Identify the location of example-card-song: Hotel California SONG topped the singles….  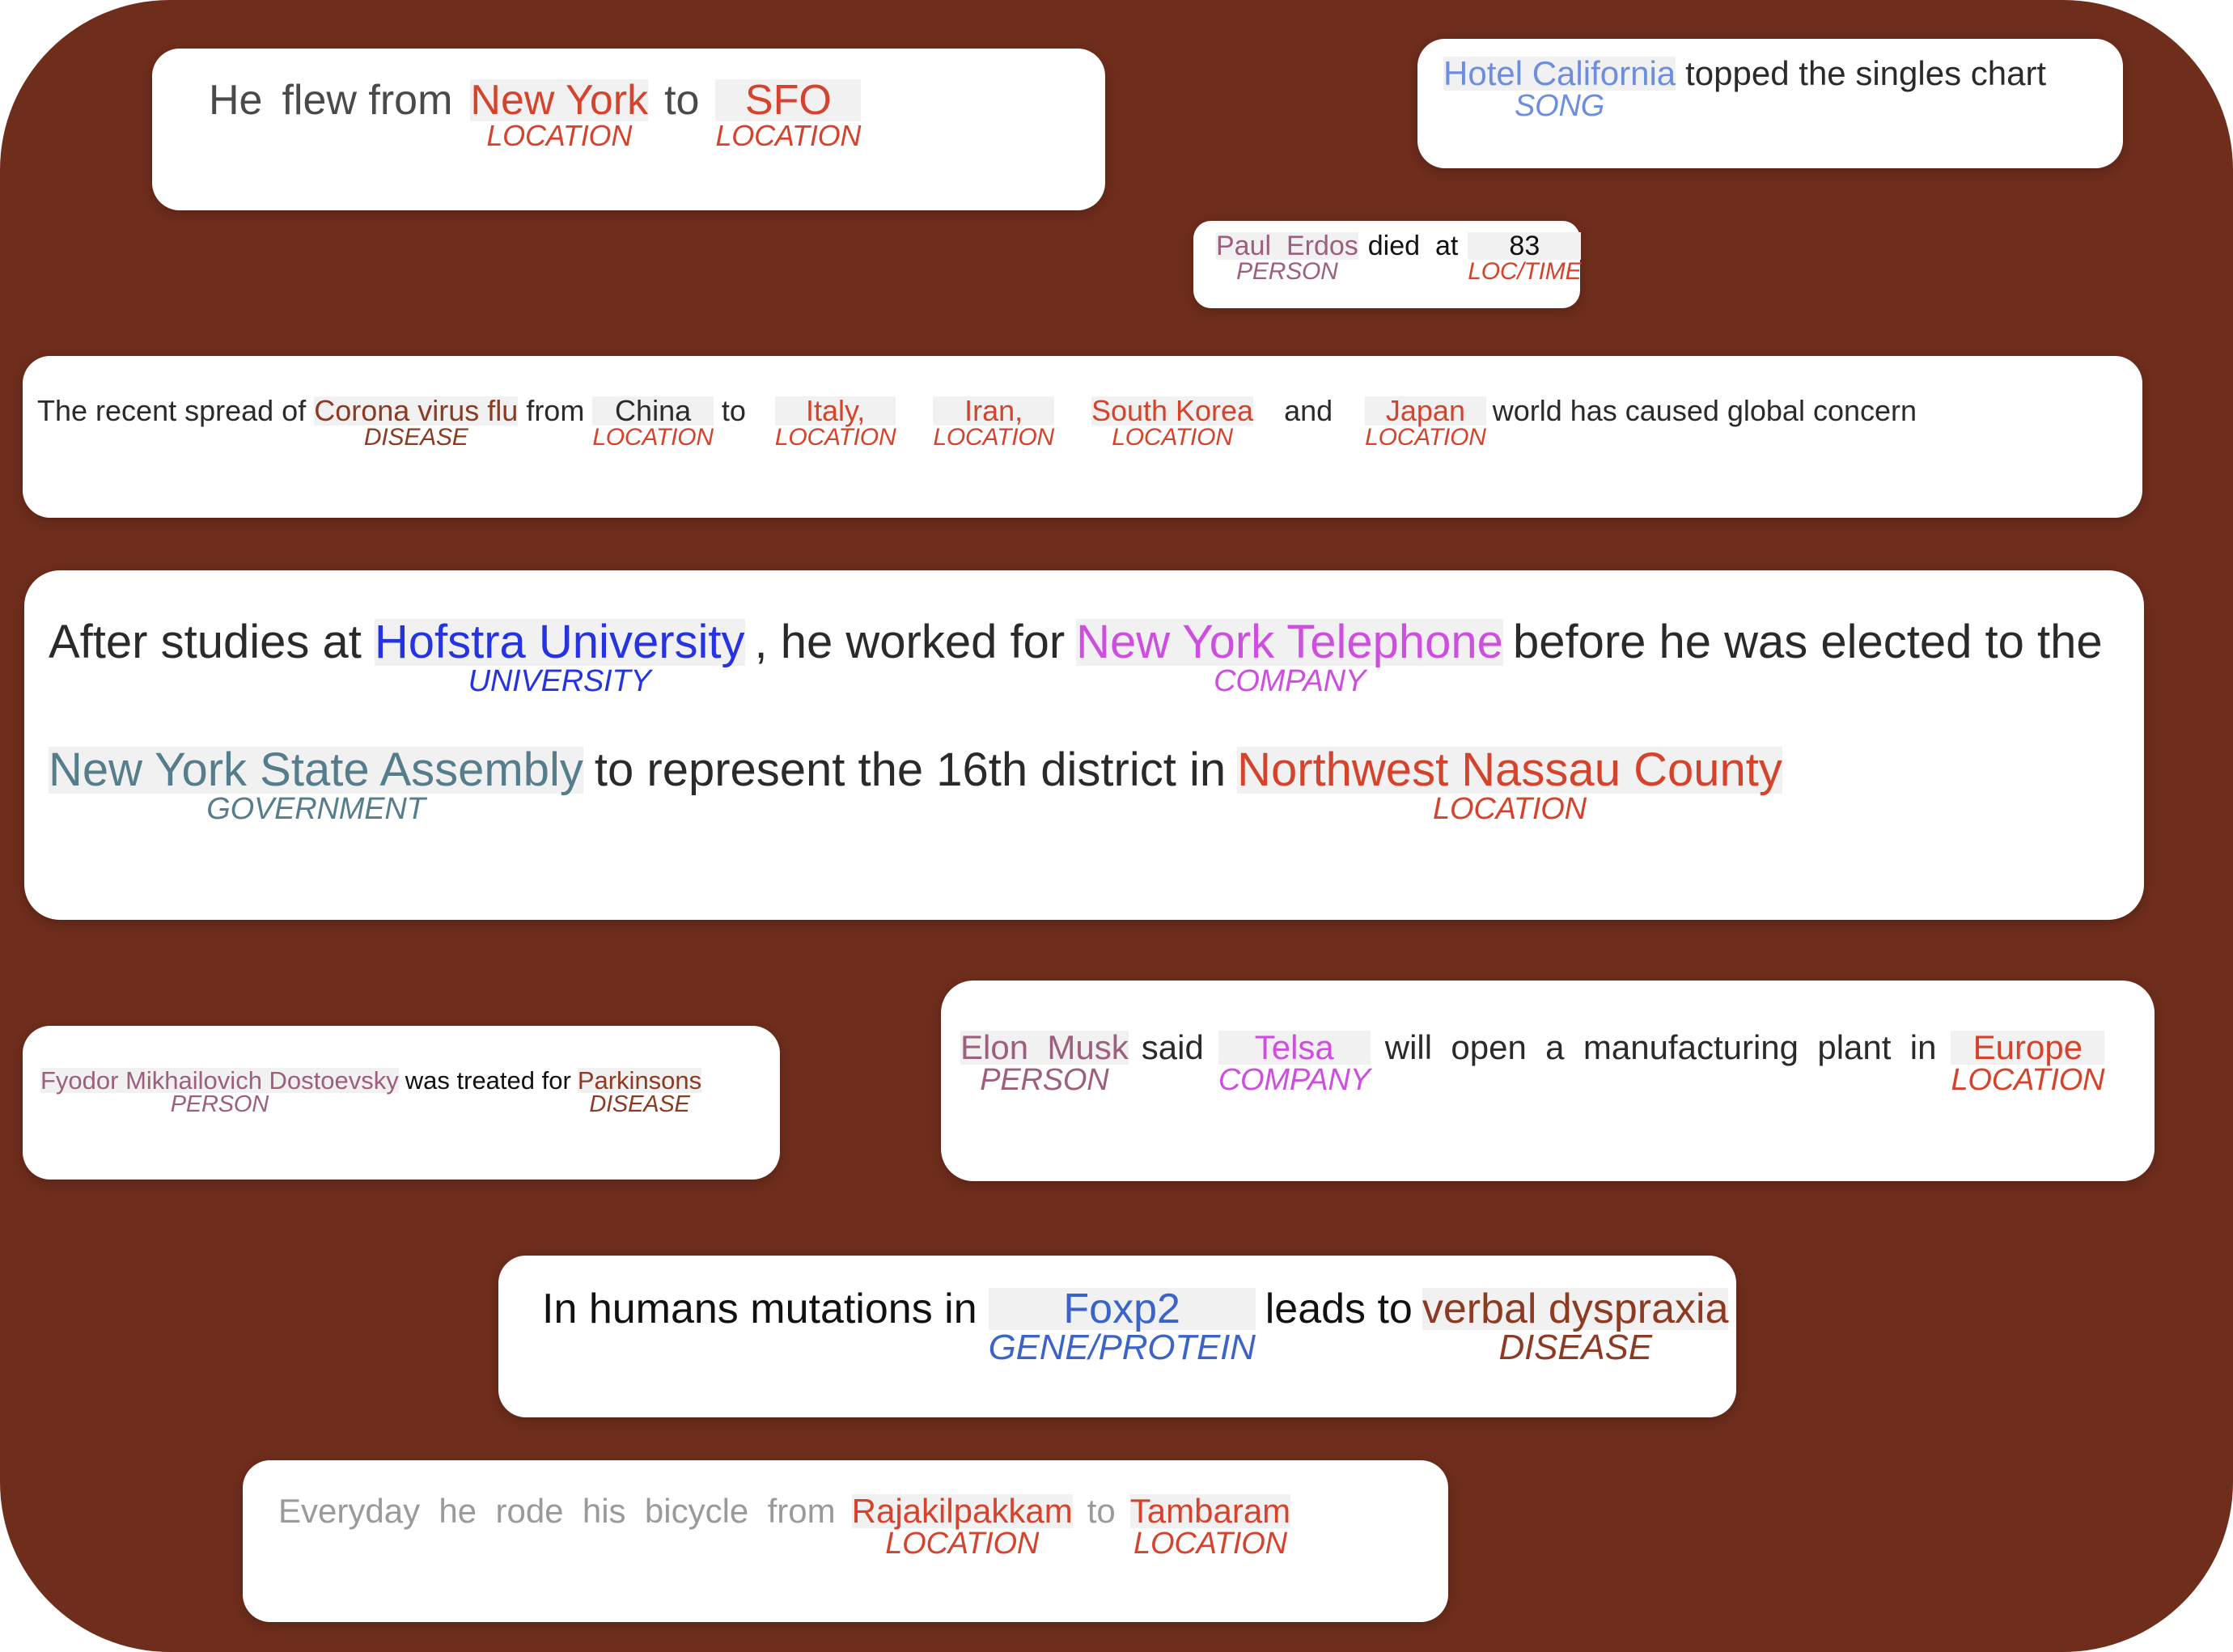
(1770, 103).